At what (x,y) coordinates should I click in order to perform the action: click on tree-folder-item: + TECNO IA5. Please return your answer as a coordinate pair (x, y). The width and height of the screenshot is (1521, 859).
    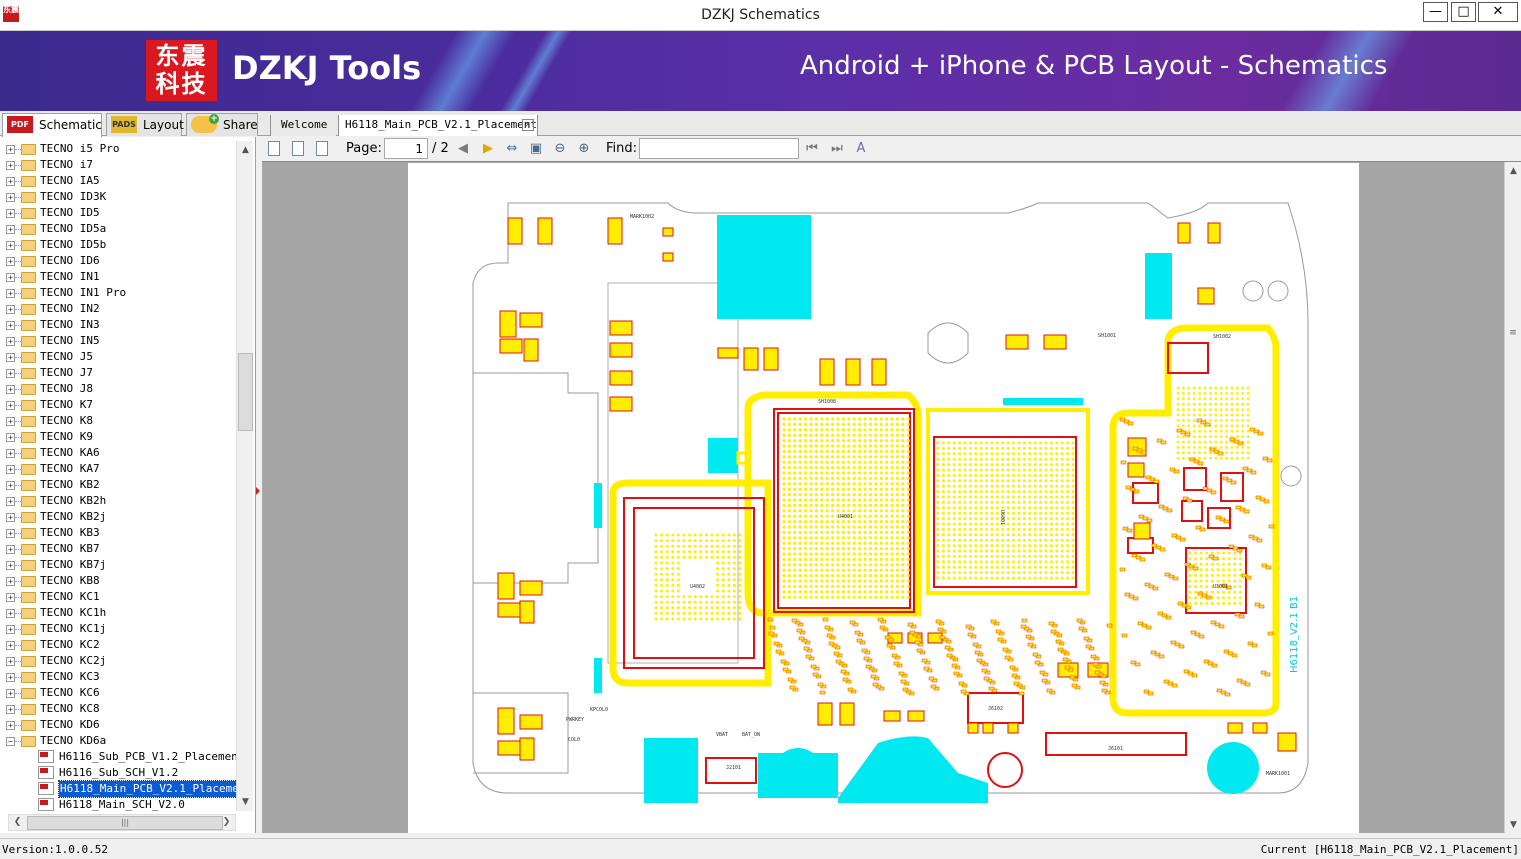
    Looking at the image, I should click on (118, 181).